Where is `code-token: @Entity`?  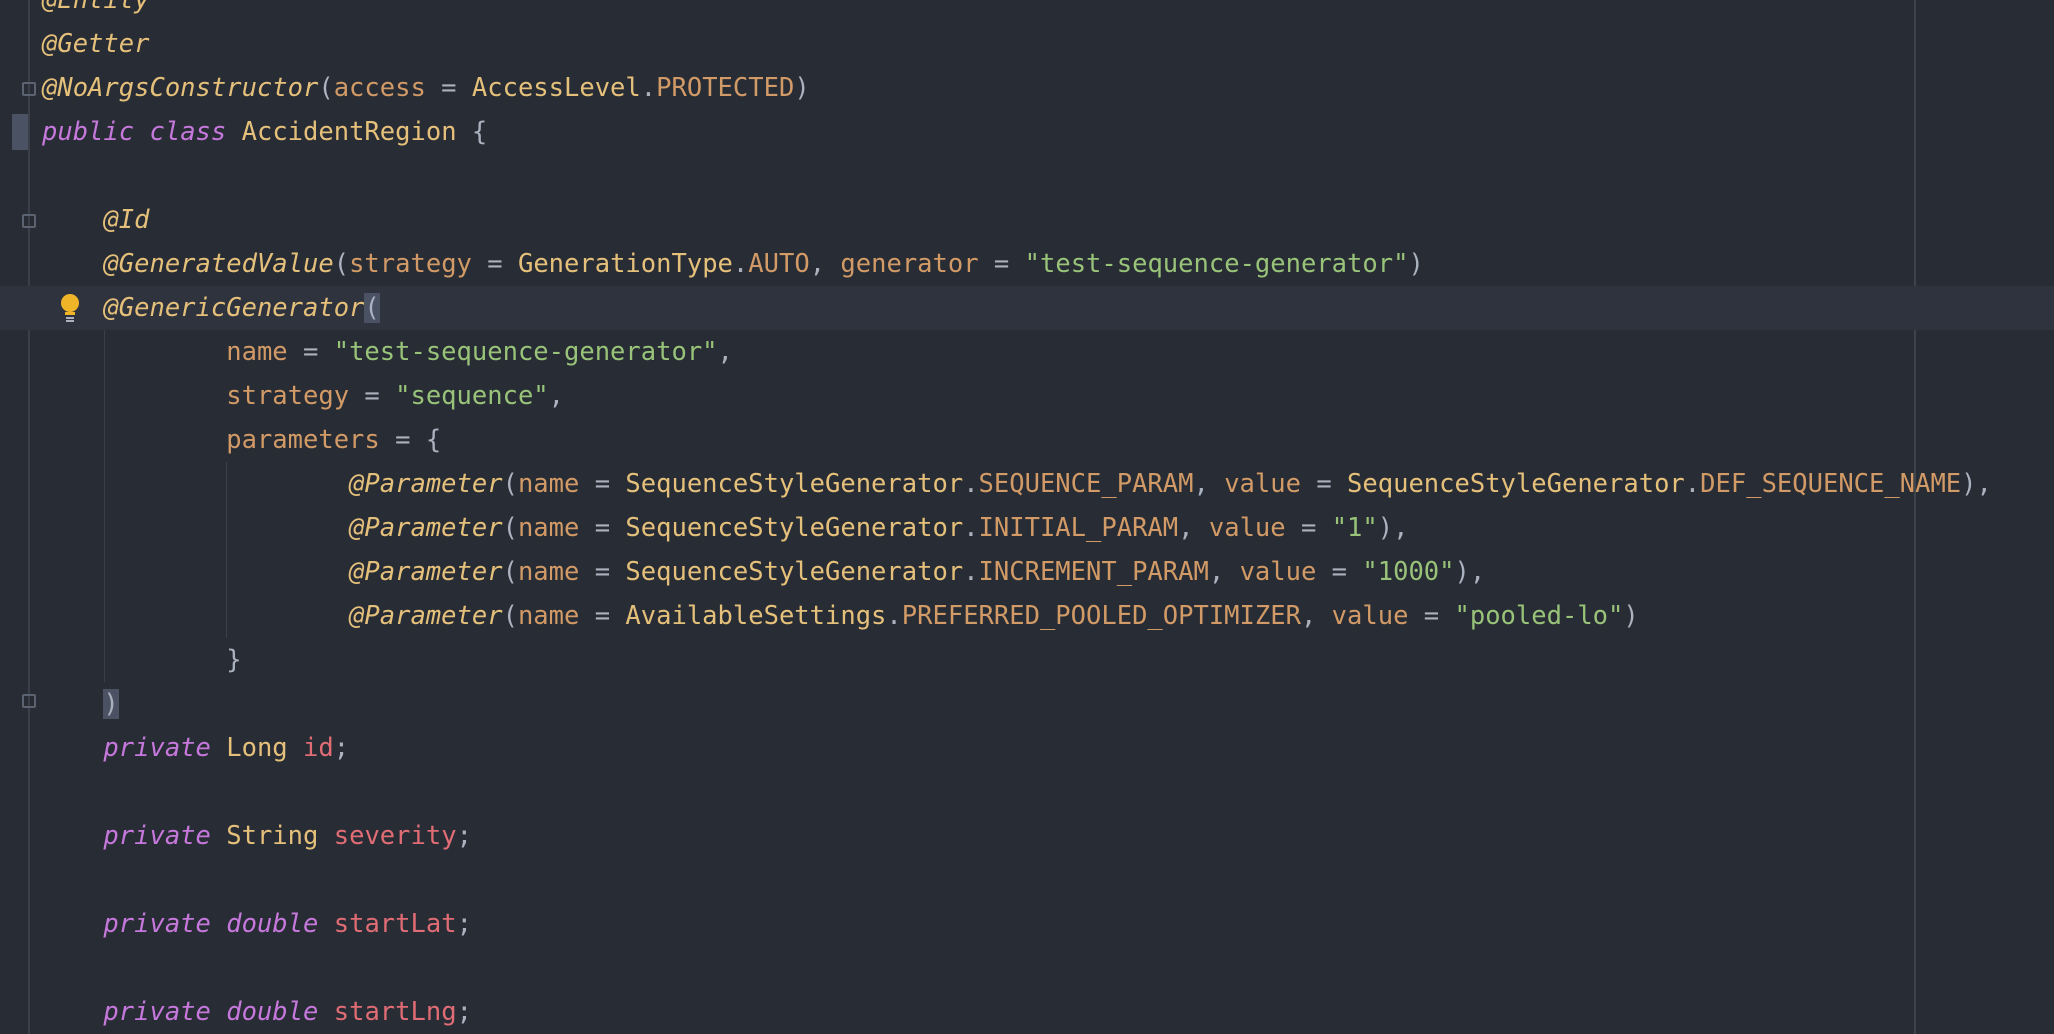 code-token: @Entity is located at coordinates (96, 7).